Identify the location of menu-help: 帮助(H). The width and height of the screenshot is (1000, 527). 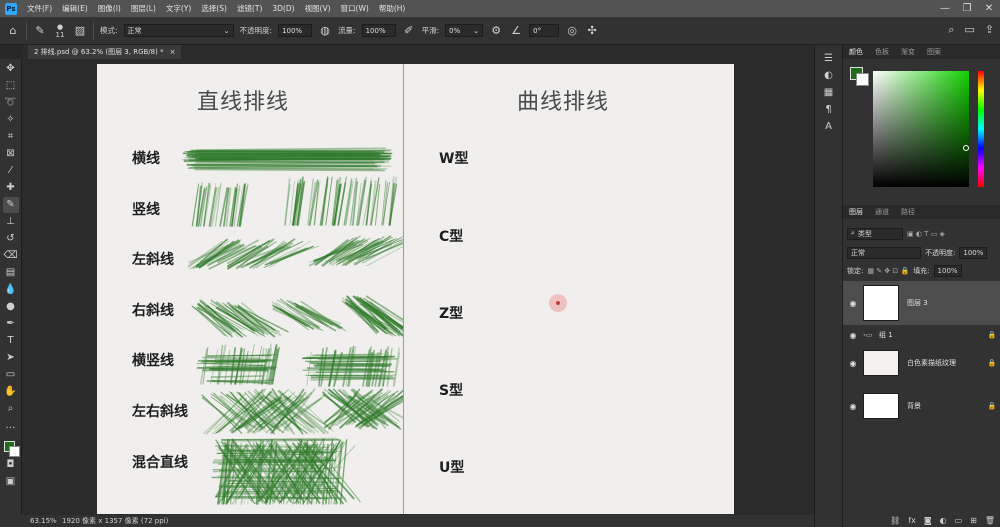
(392, 8).